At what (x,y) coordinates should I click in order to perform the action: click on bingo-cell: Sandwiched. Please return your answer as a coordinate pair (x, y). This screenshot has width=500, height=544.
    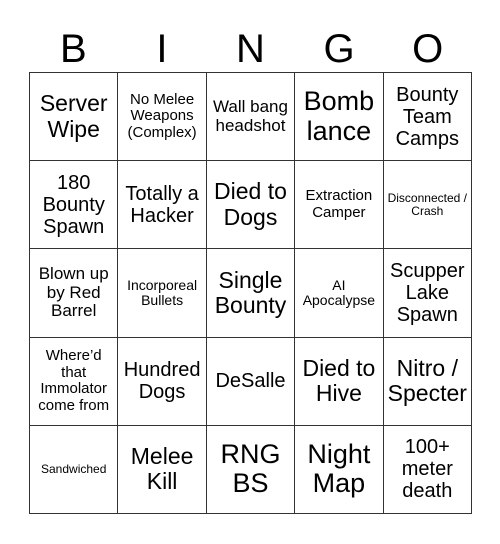
    Looking at the image, I should click on (74, 469).